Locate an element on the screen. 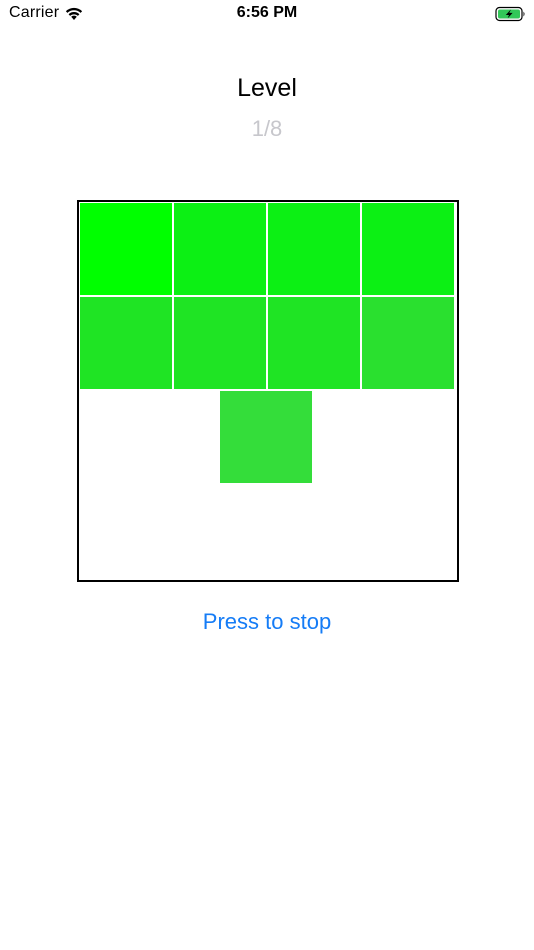  status-bar: Carrier 6:56 PM is located at coordinates (267, 14).